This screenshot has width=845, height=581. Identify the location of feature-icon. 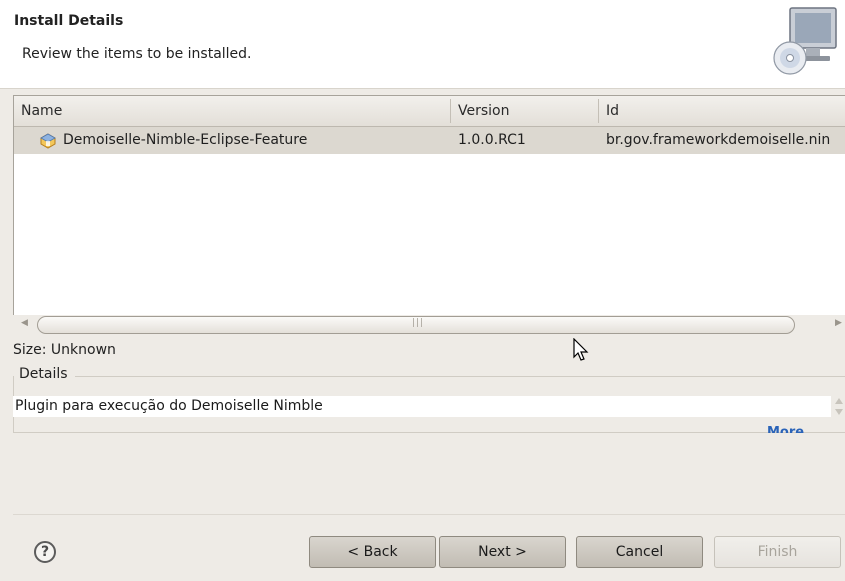
(48, 141).